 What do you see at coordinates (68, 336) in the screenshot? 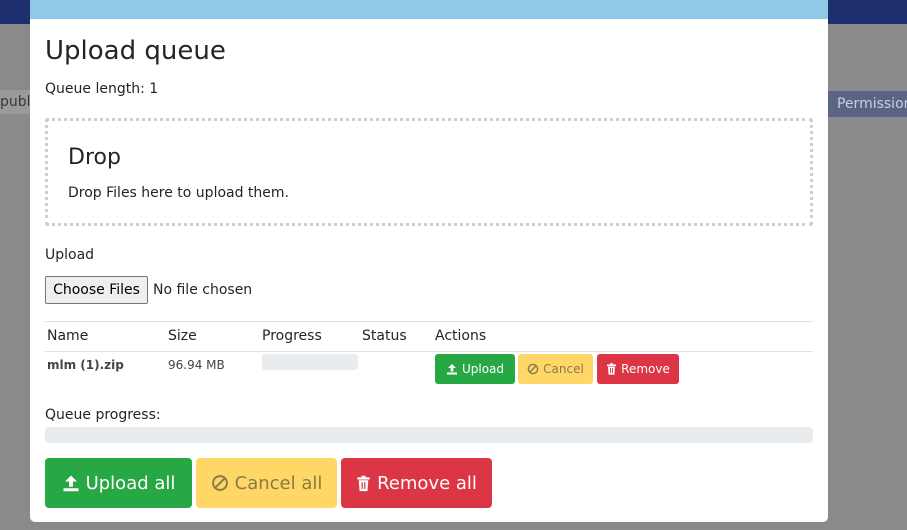
I see `column-header-name: Name` at bounding box center [68, 336].